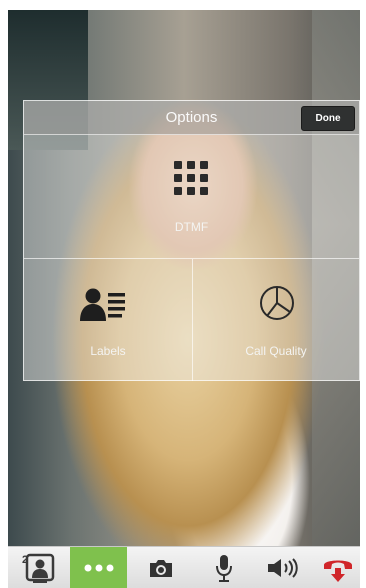 The image size is (366, 588). I want to click on hang-up-button, so click(338, 567).